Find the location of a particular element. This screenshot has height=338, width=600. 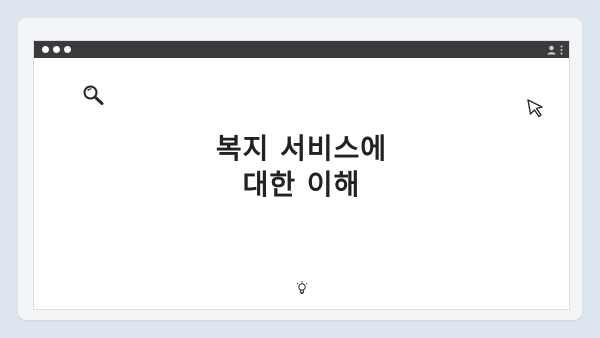

minimize-button is located at coordinates (56, 49).